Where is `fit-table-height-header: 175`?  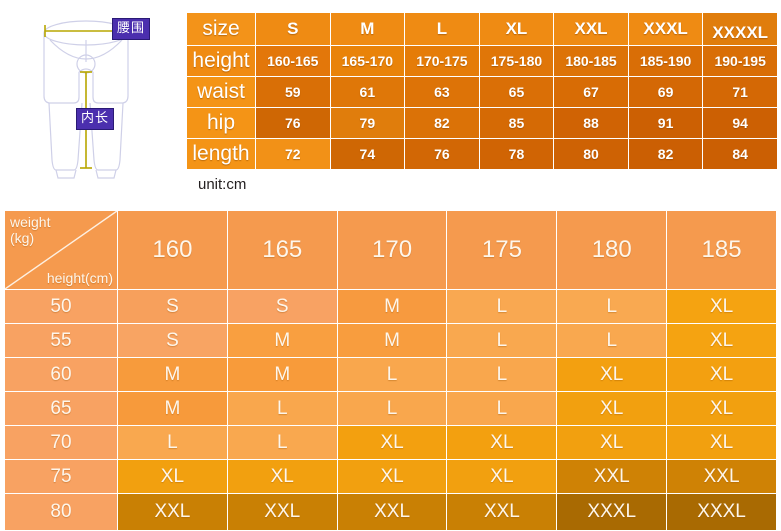
fit-table-height-header: 175 is located at coordinates (502, 250).